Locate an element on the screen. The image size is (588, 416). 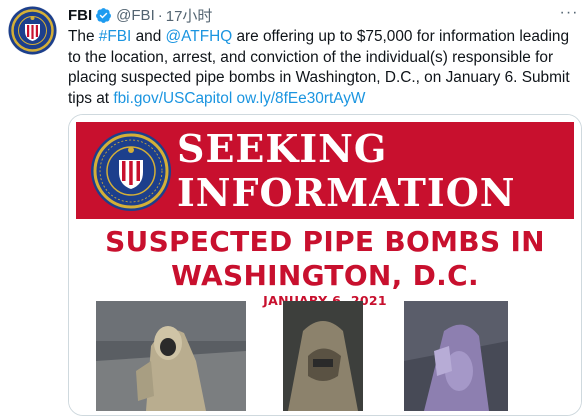
mention-link: @ATFHQ is located at coordinates (199, 36).